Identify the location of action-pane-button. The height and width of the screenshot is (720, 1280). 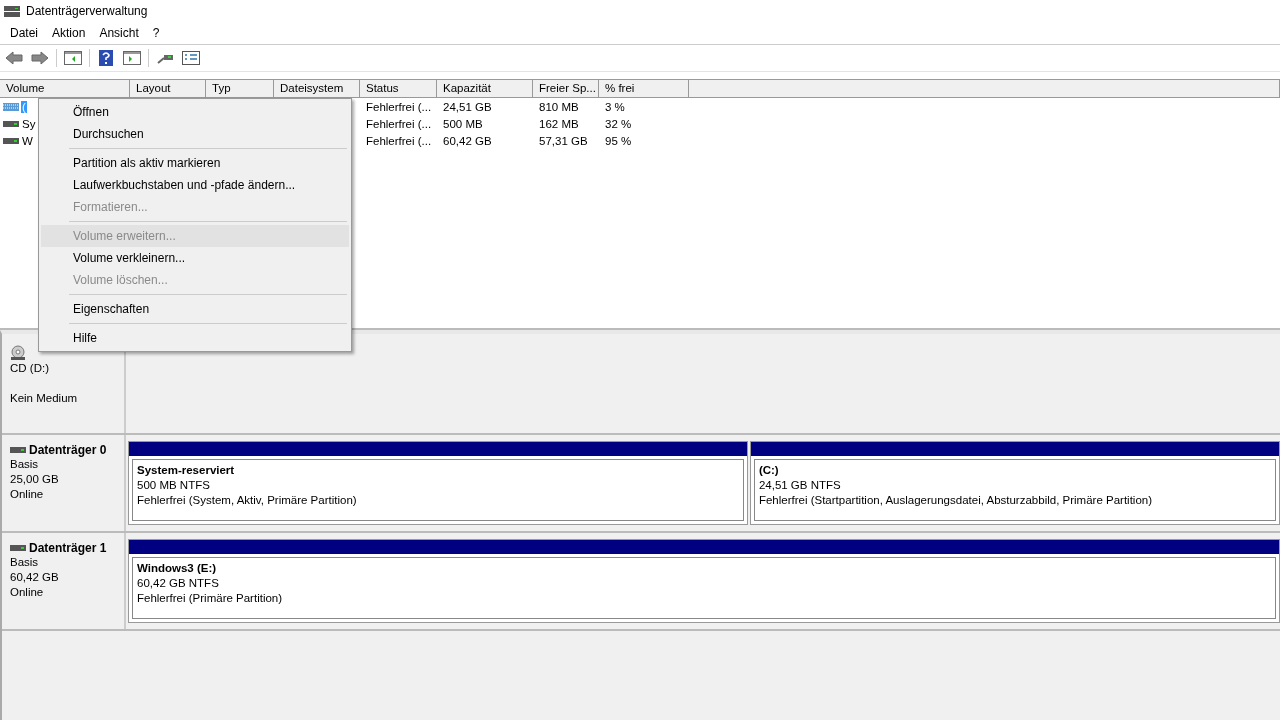
(132, 58).